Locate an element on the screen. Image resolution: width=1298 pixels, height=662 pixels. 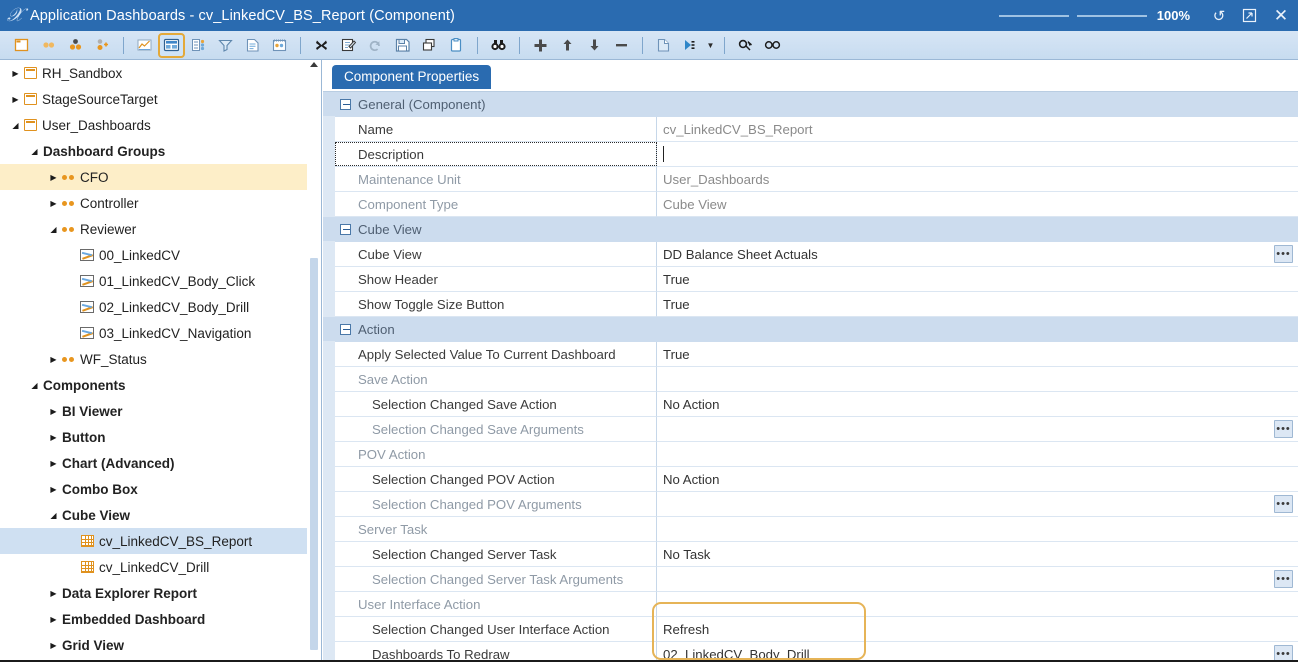
undo-icon is located at coordinates (375, 45).